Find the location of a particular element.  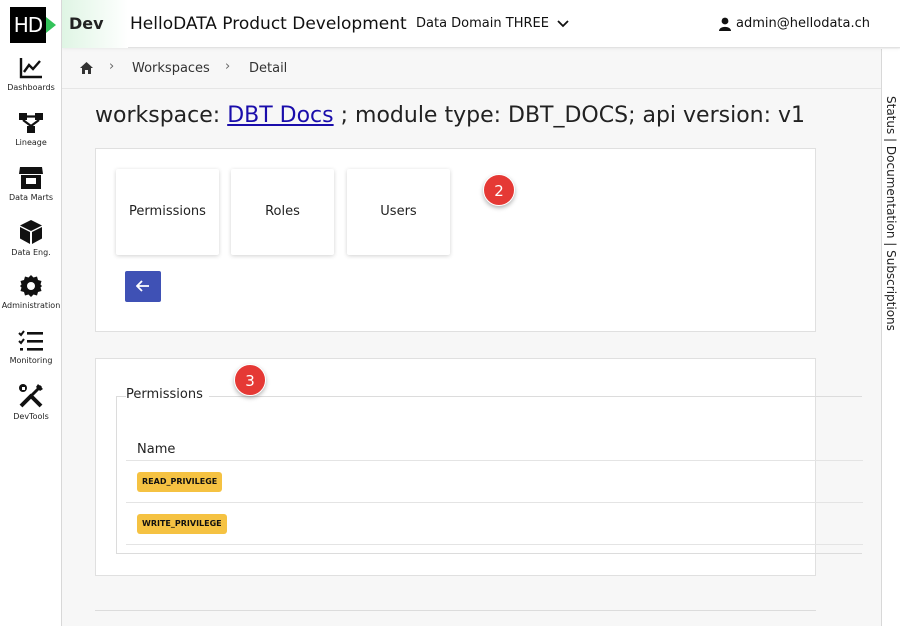

user-email: admin@hellodata.ch is located at coordinates (803, 23).